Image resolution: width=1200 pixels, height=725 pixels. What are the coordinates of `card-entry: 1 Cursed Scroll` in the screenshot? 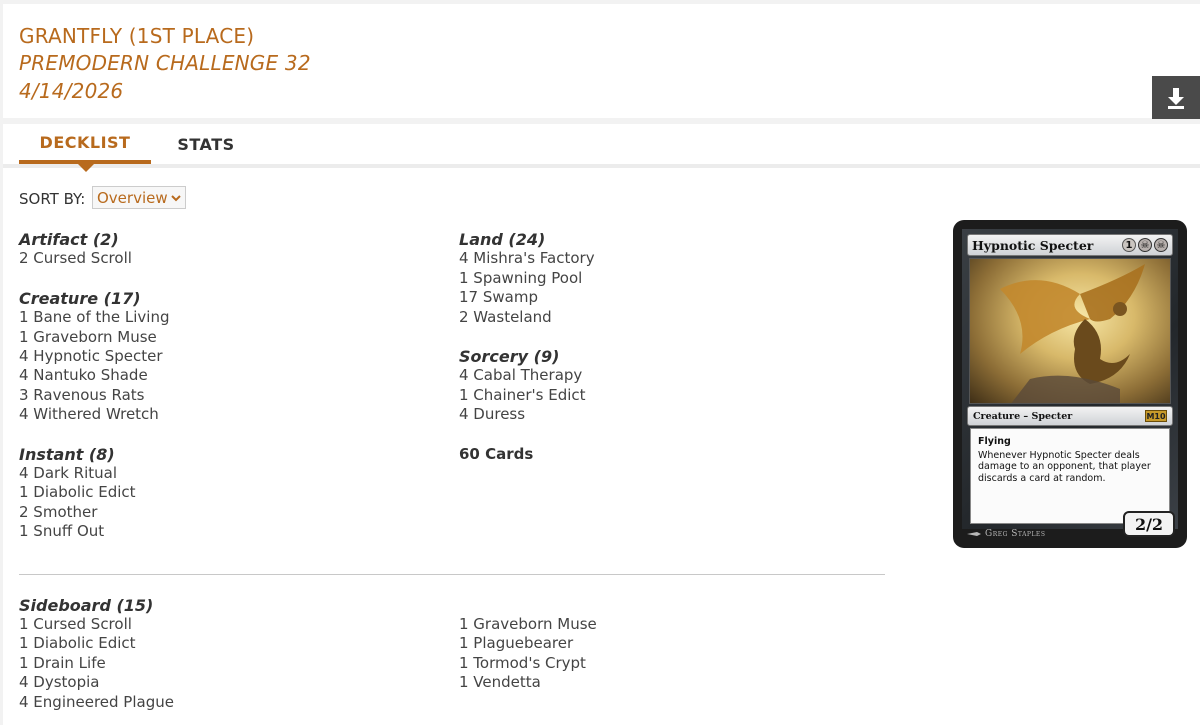 It's located at (96, 624).